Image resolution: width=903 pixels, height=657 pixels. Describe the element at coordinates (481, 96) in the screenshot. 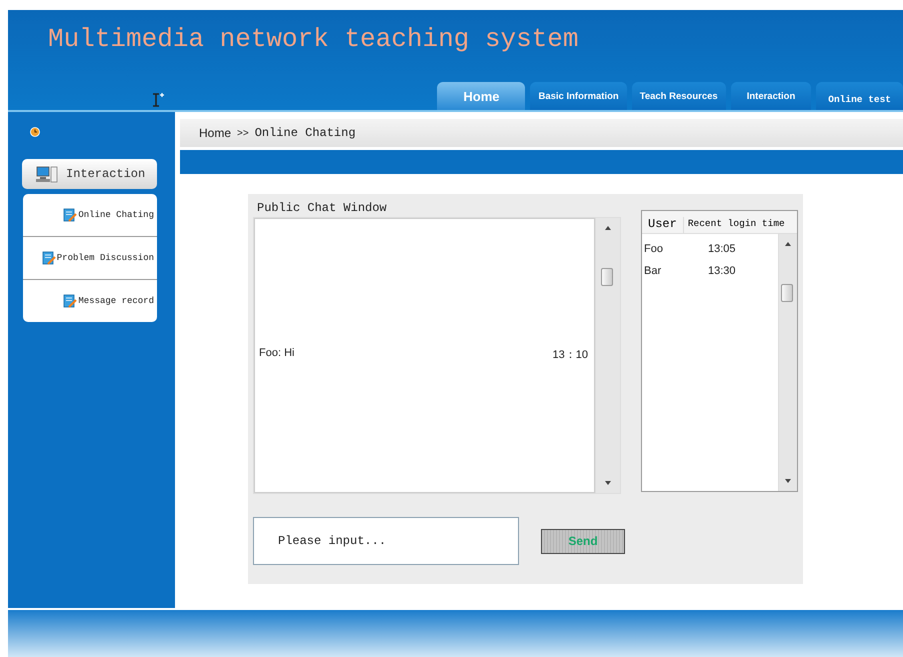

I see `nav-tab: Home` at that location.